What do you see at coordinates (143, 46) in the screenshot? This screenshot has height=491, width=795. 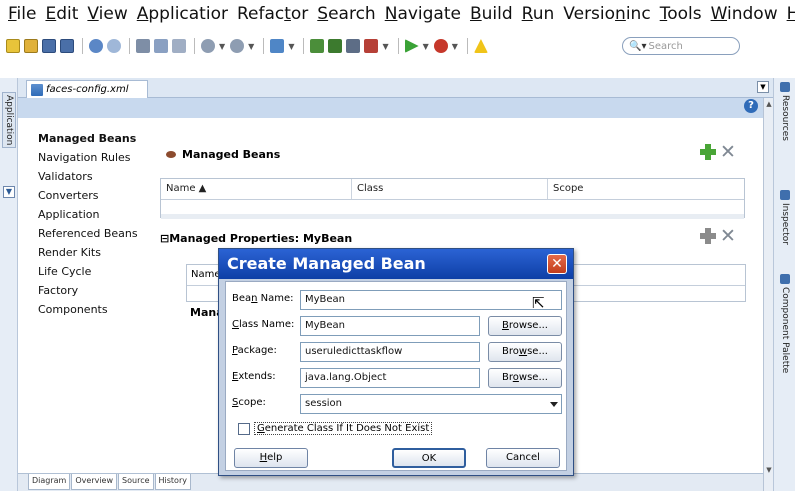 I see `cut-icon` at bounding box center [143, 46].